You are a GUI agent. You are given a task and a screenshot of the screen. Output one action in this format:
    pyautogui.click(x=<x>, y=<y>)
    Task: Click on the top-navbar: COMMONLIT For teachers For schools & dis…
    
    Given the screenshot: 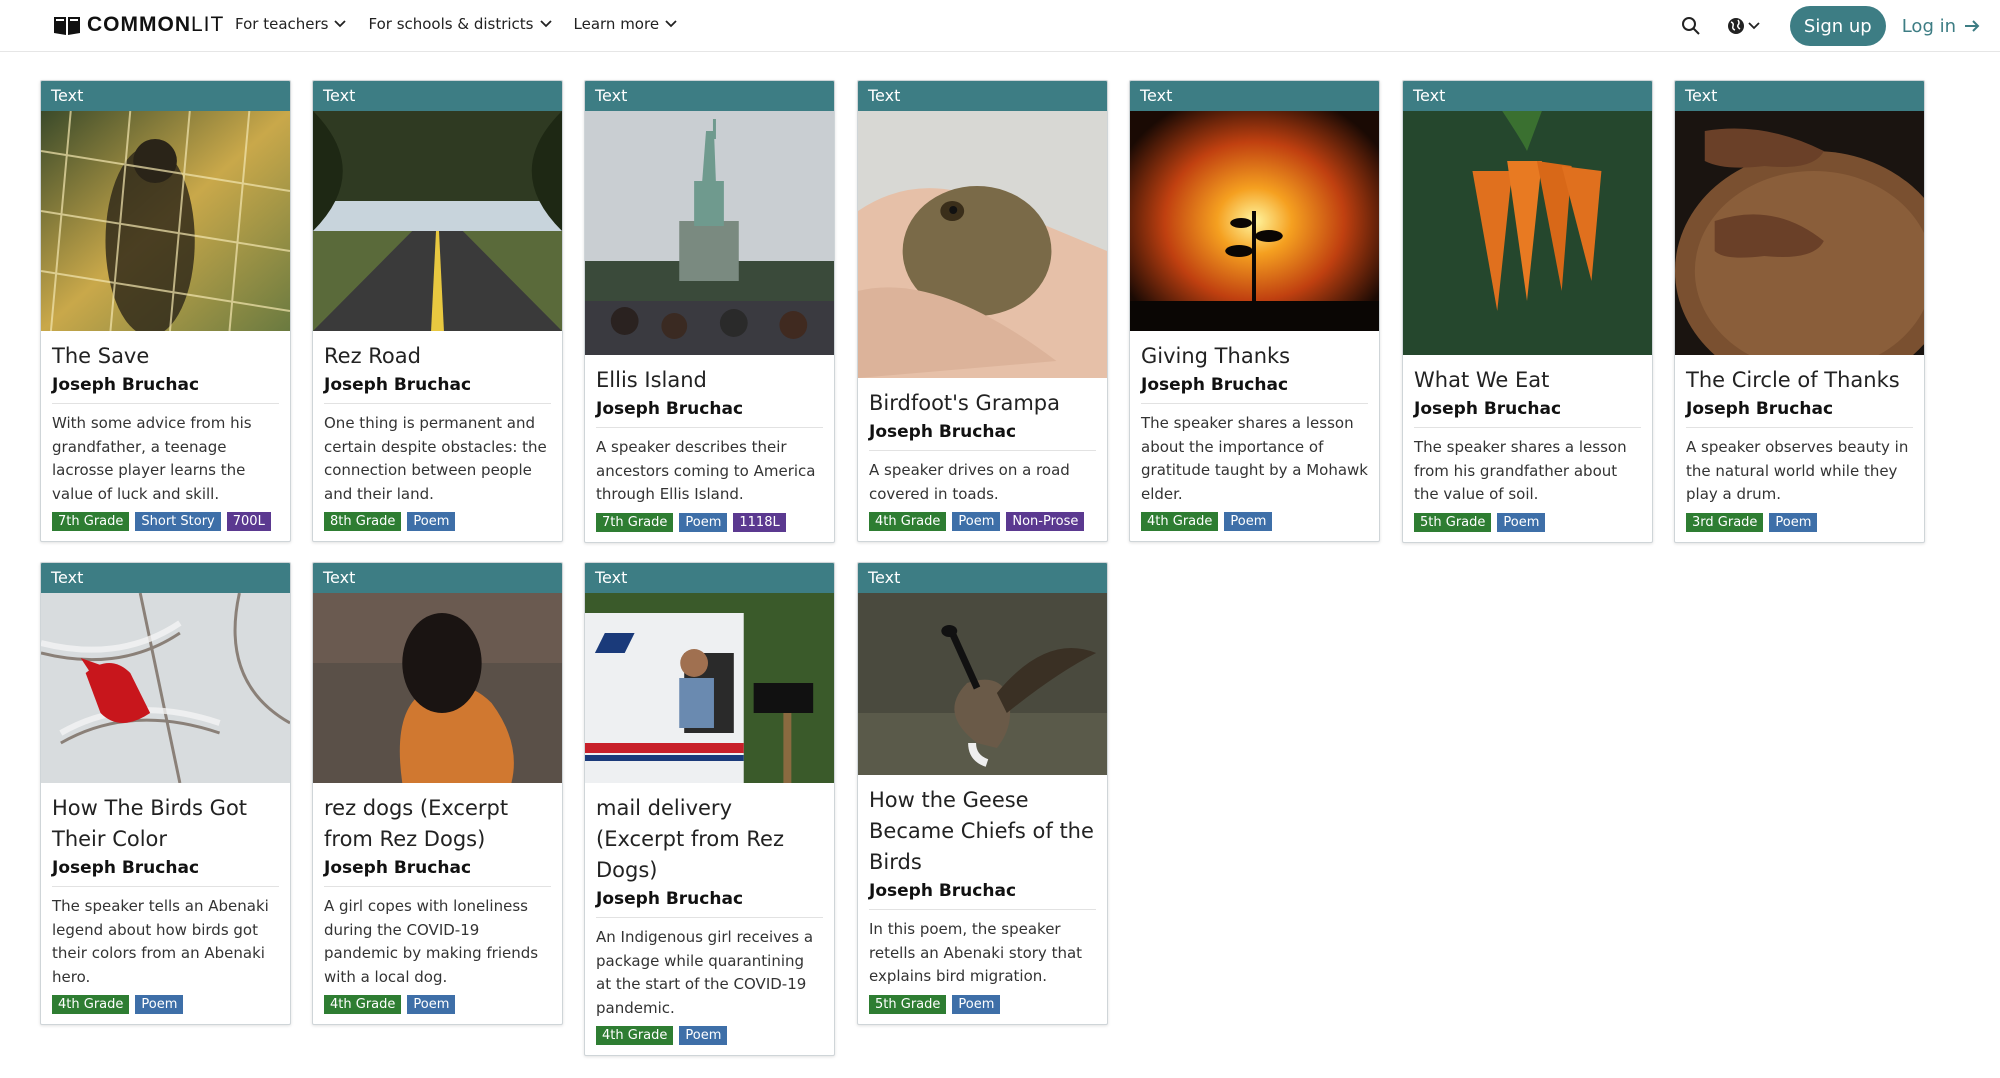 What is the action you would take?
    pyautogui.click(x=1000, y=26)
    